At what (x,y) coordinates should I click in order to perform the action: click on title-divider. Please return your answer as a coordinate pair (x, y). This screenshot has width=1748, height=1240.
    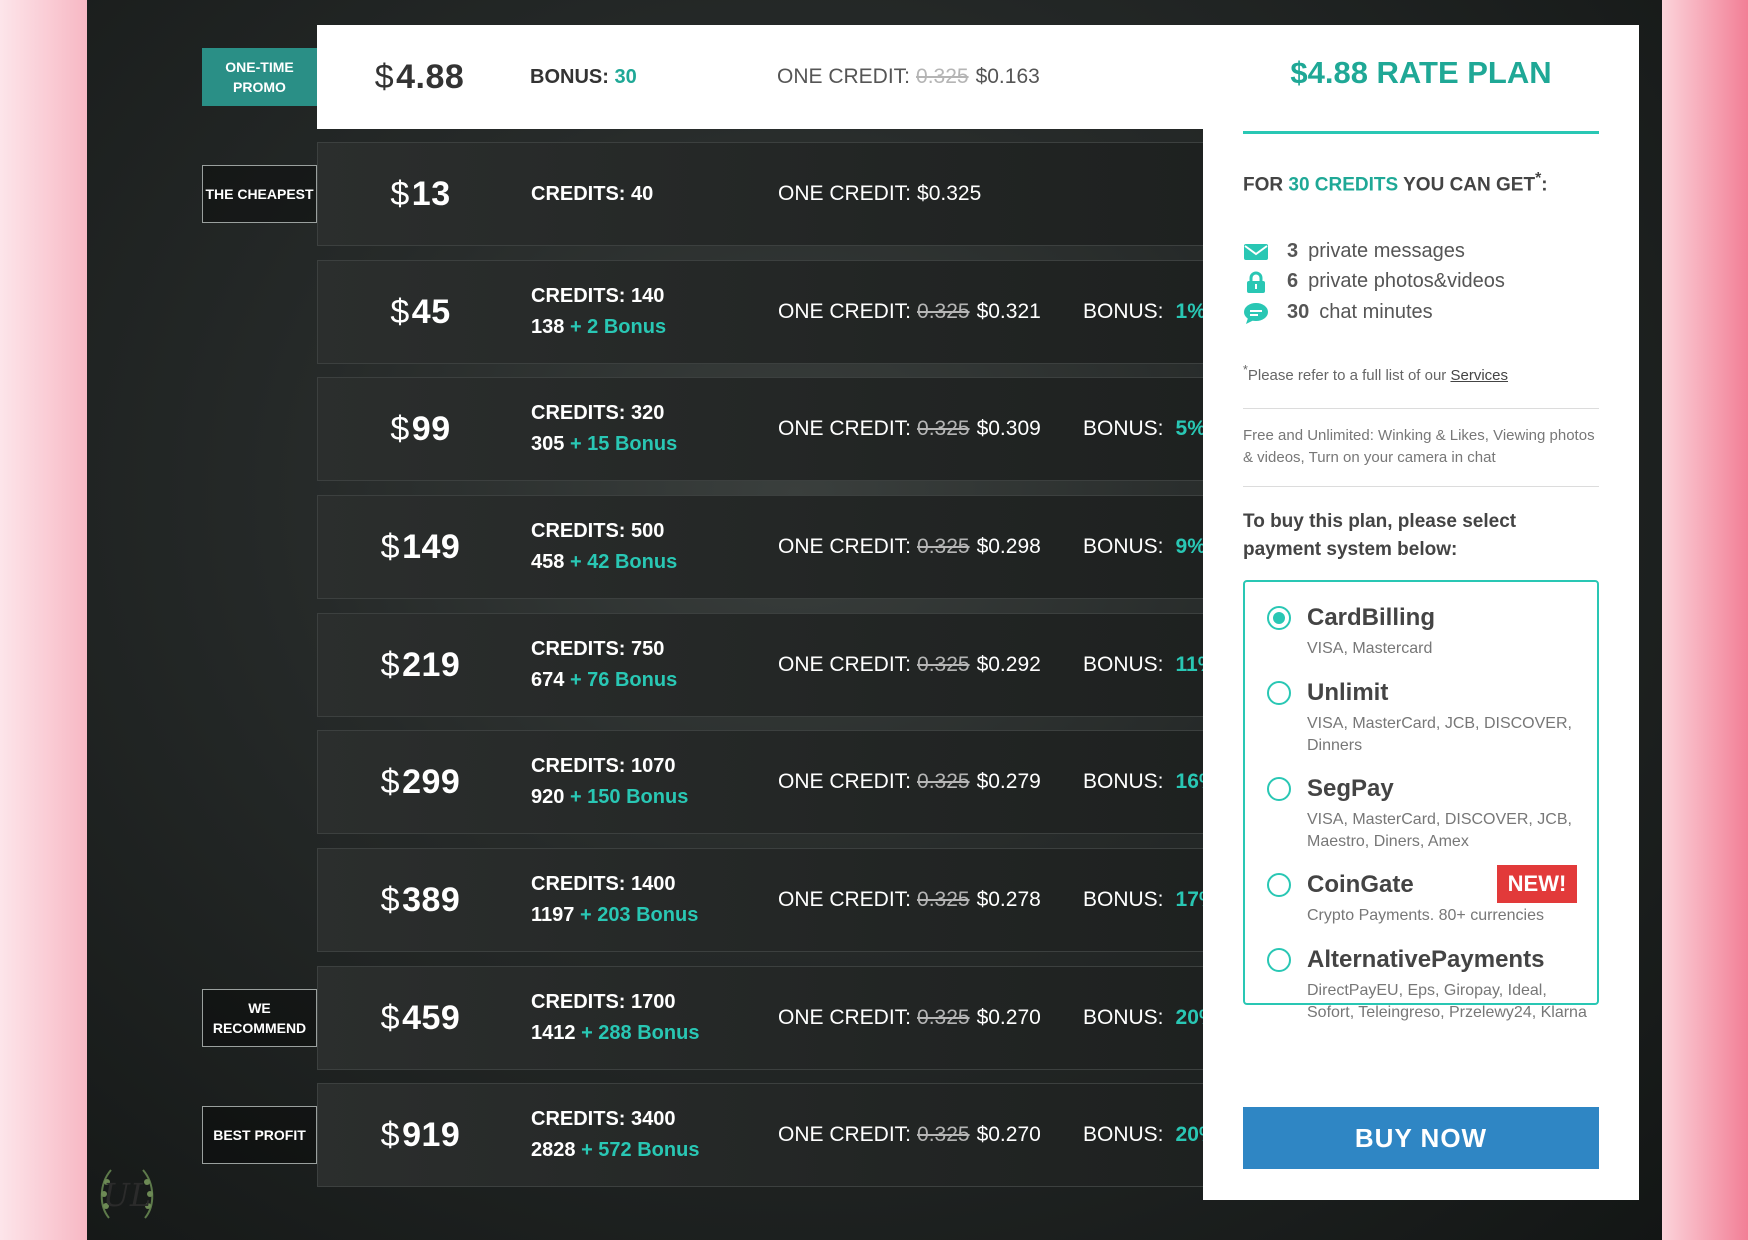
    Looking at the image, I should click on (1421, 132).